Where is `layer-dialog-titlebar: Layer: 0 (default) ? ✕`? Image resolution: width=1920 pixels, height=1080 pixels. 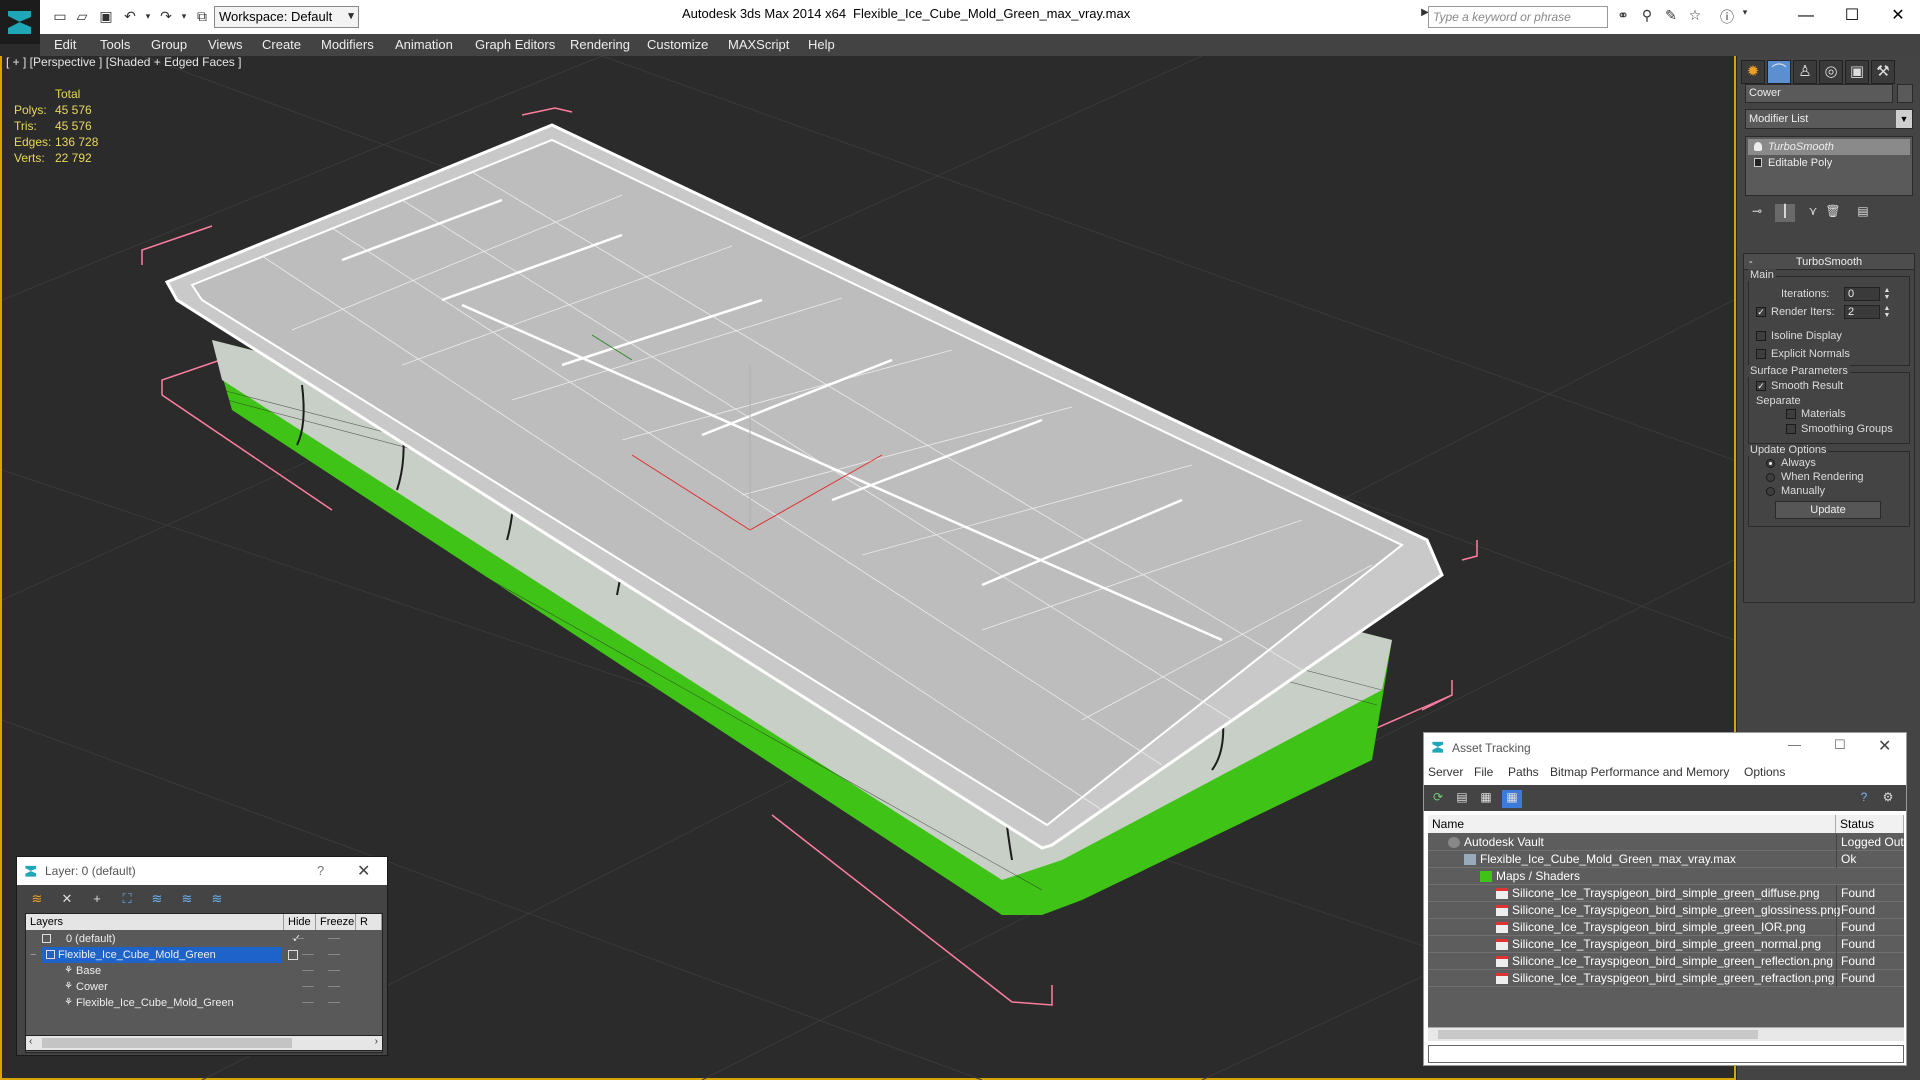 layer-dialog-titlebar: Layer: 0 (default) ? ✕ is located at coordinates (202, 871).